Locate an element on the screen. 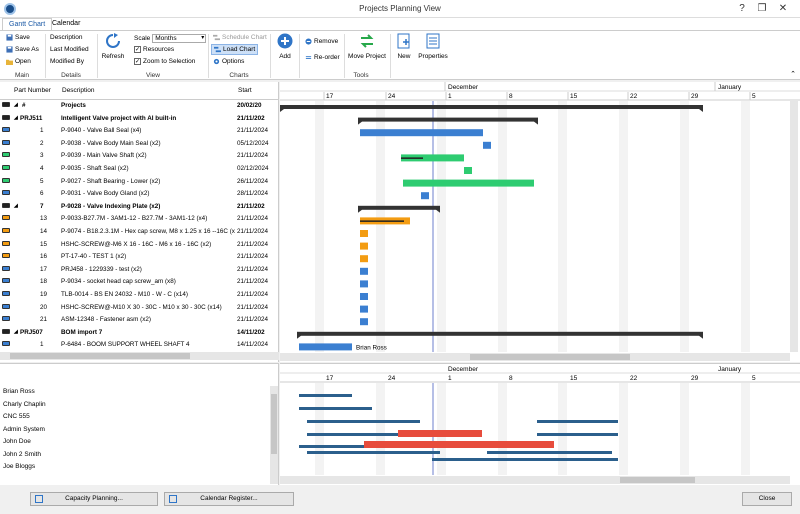 The height and width of the screenshot is (514, 800). last-modified-button: Last Modified is located at coordinates (69, 49).